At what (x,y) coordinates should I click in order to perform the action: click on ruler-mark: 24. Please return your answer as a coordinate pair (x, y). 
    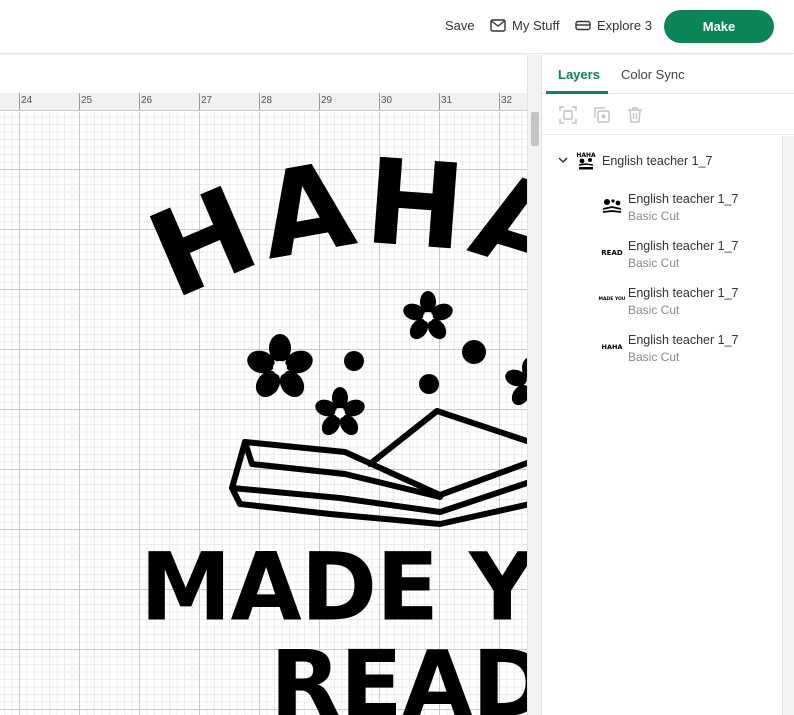
    Looking at the image, I should click on (27, 100).